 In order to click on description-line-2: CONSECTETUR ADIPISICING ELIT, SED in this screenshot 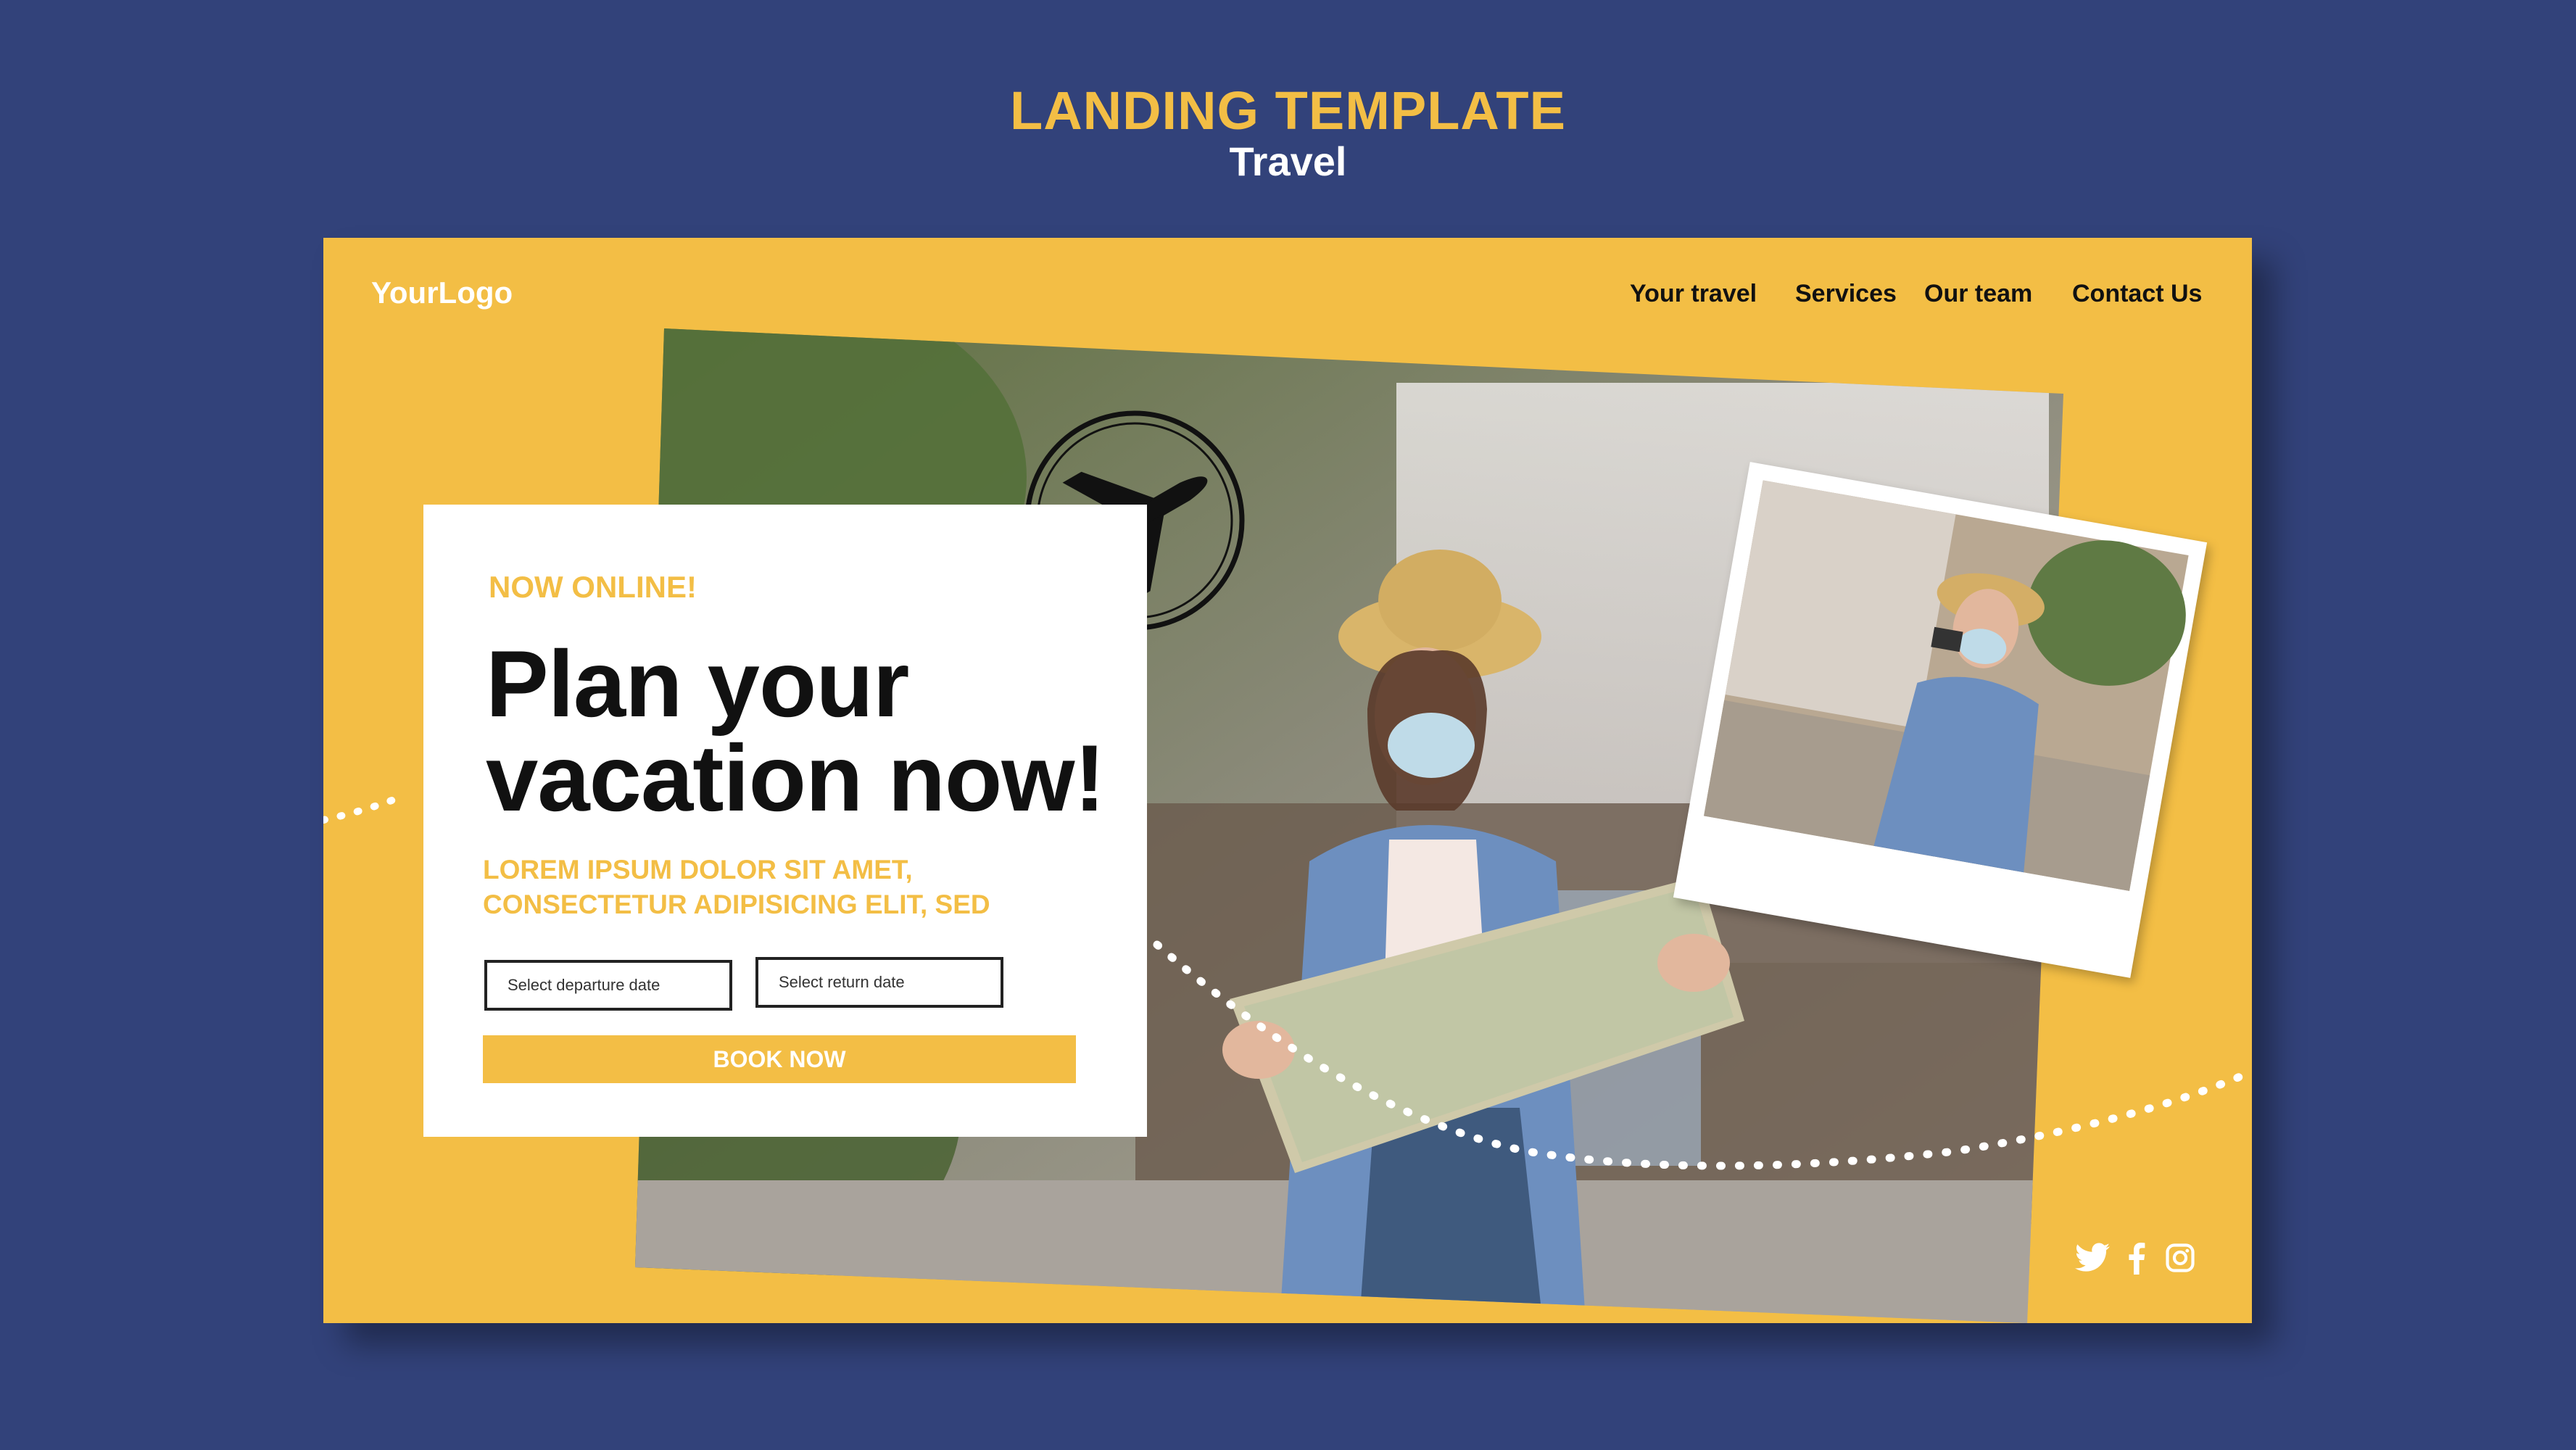, I will do `click(737, 905)`.